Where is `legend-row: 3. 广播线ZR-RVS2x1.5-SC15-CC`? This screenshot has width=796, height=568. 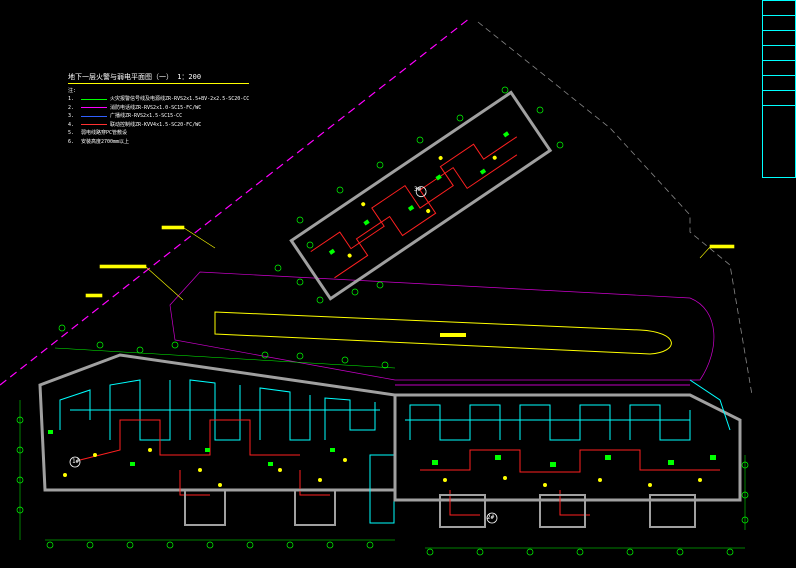 legend-row: 3. 广播线ZR-RVS2x1.5-SC15-CC is located at coordinates (158, 116).